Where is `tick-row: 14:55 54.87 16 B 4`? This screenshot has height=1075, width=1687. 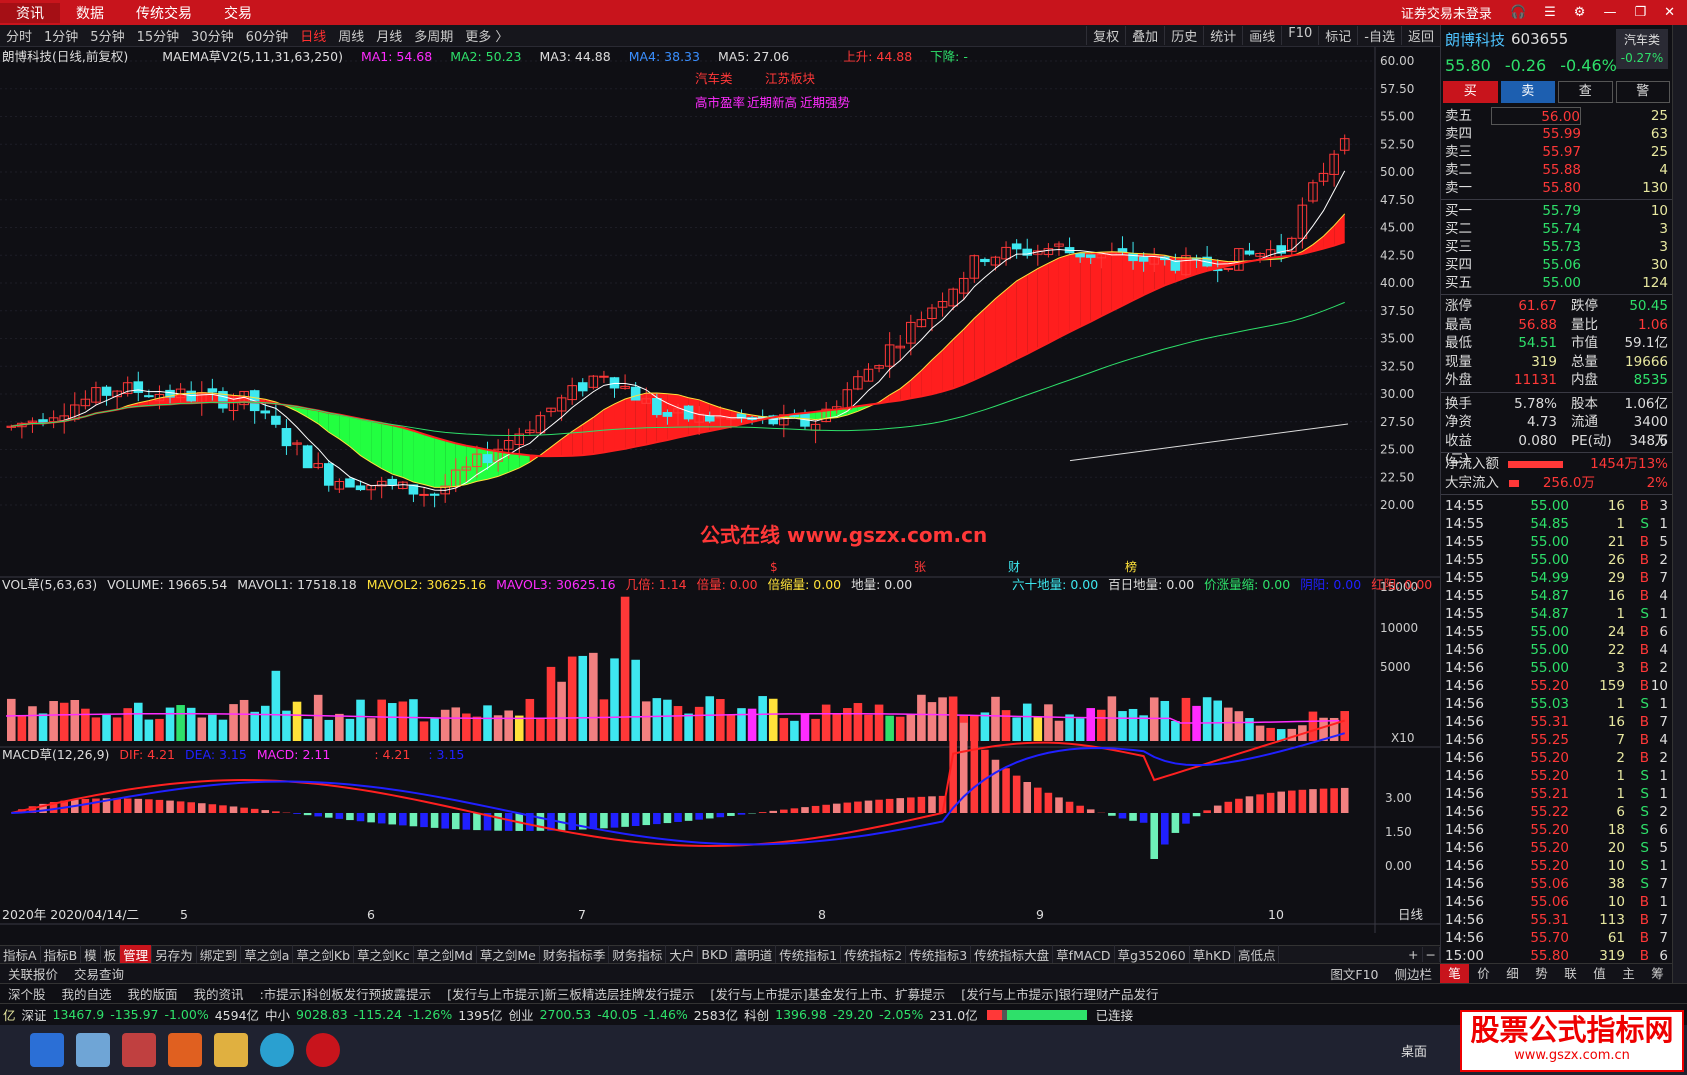
tick-row: 14:55 54.87 16 B 4 is located at coordinates (1556, 596).